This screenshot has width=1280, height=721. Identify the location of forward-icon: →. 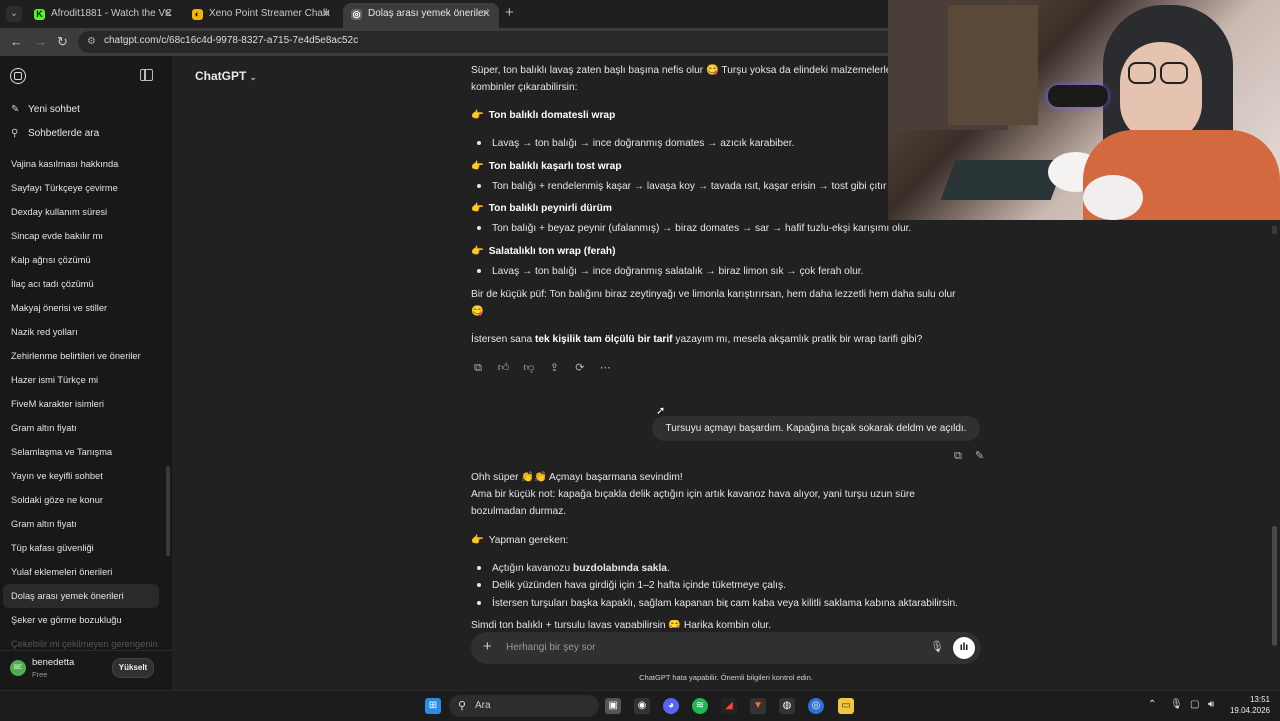
(40, 41).